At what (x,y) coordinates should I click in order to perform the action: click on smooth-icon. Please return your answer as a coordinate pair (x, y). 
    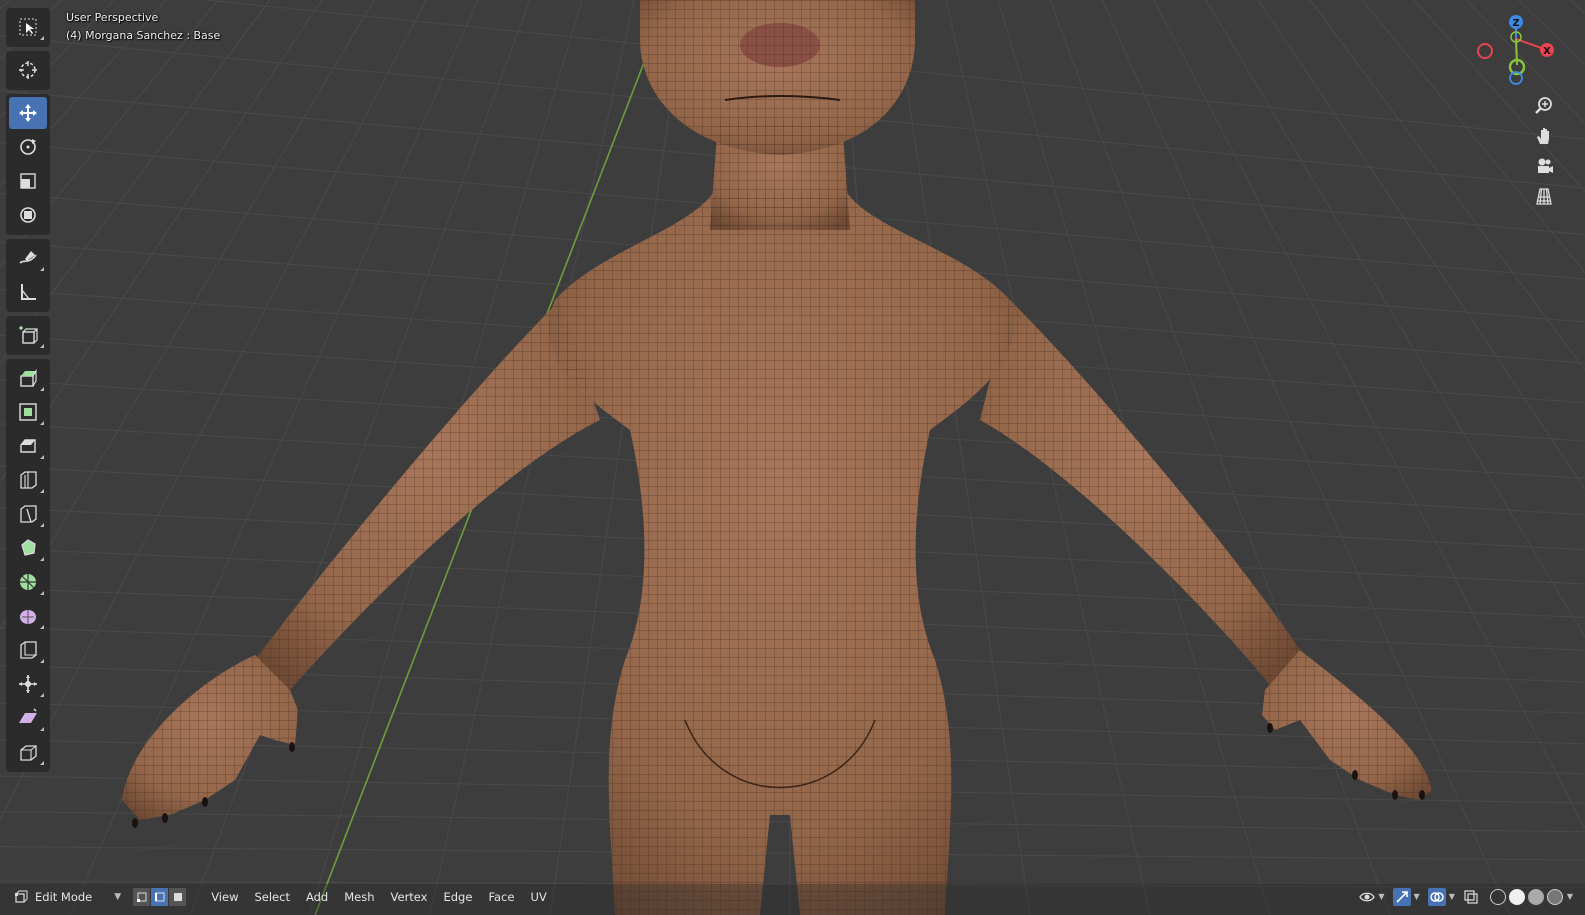
    Looking at the image, I should click on (28, 617).